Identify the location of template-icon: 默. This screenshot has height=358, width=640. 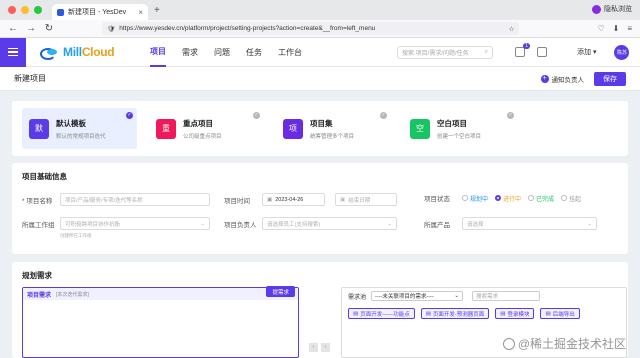
(39, 128).